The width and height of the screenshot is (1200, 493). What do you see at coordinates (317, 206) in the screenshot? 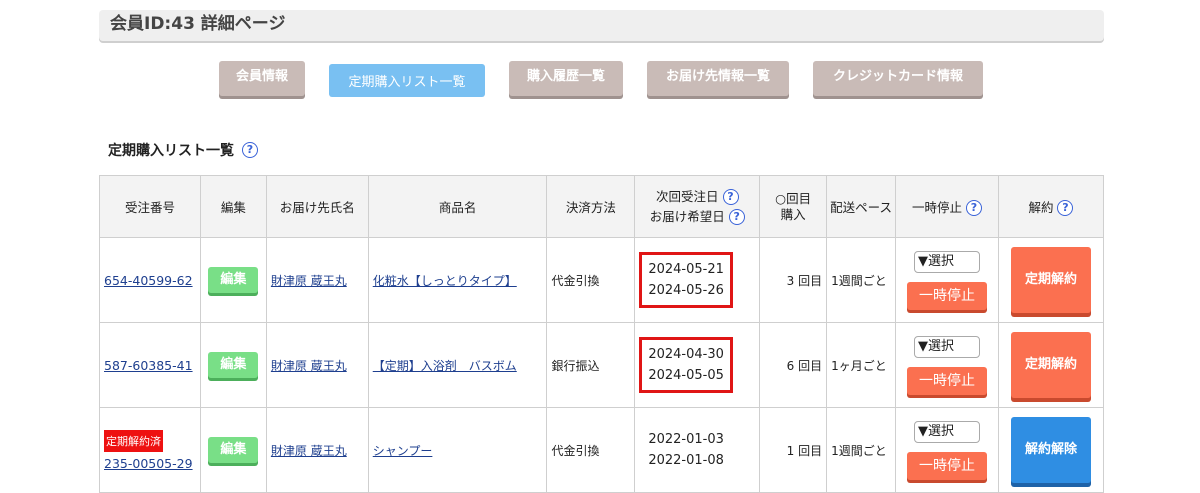
I see `col-recipient: お届け先氏名` at bounding box center [317, 206].